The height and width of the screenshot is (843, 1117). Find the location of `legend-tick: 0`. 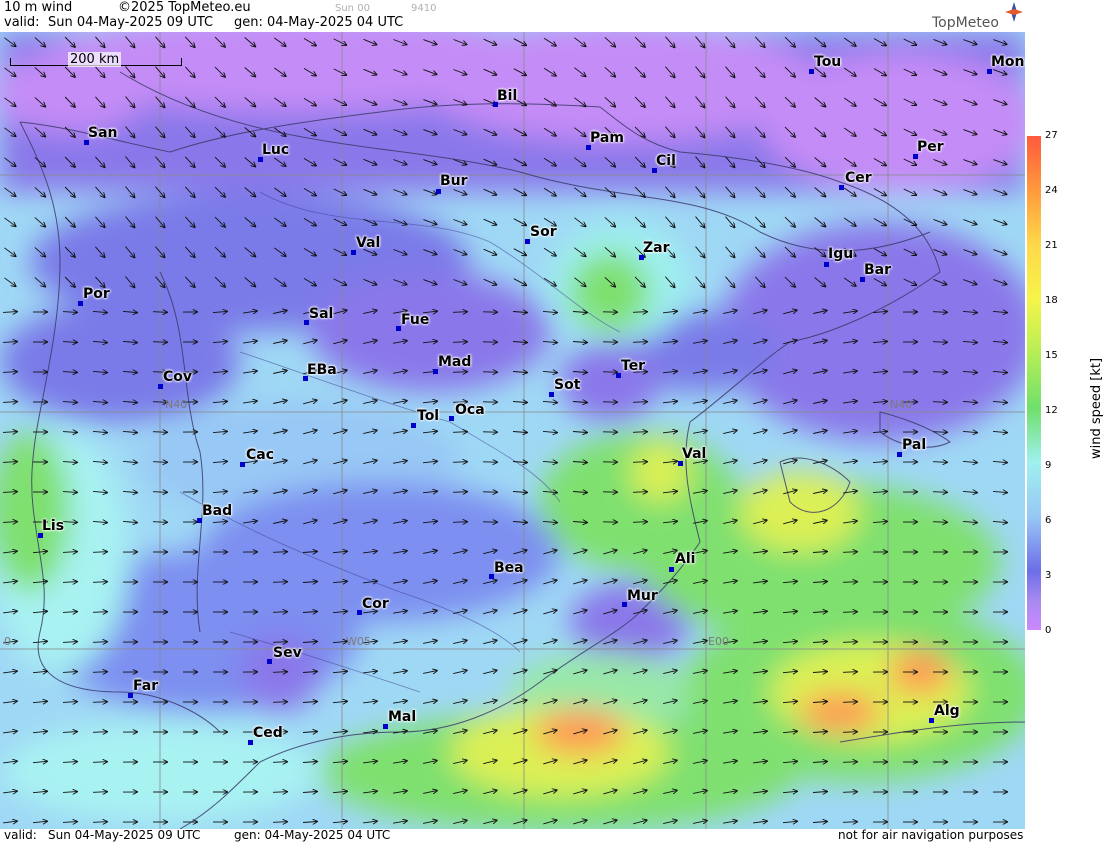

legend-tick: 0 is located at coordinates (1048, 630).